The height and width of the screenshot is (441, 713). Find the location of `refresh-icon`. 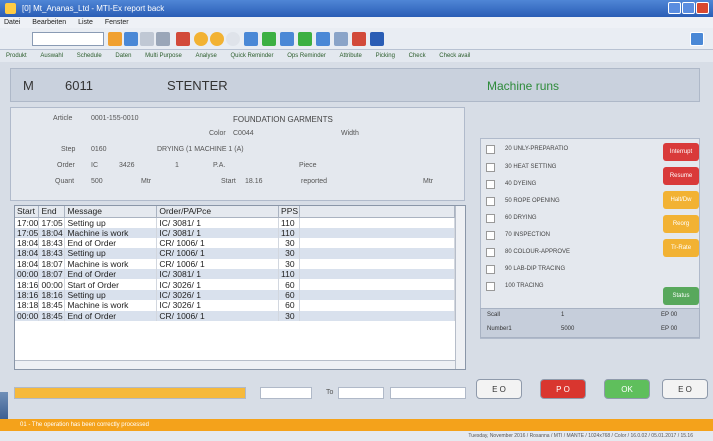

refresh-icon is located at coordinates (305, 39).